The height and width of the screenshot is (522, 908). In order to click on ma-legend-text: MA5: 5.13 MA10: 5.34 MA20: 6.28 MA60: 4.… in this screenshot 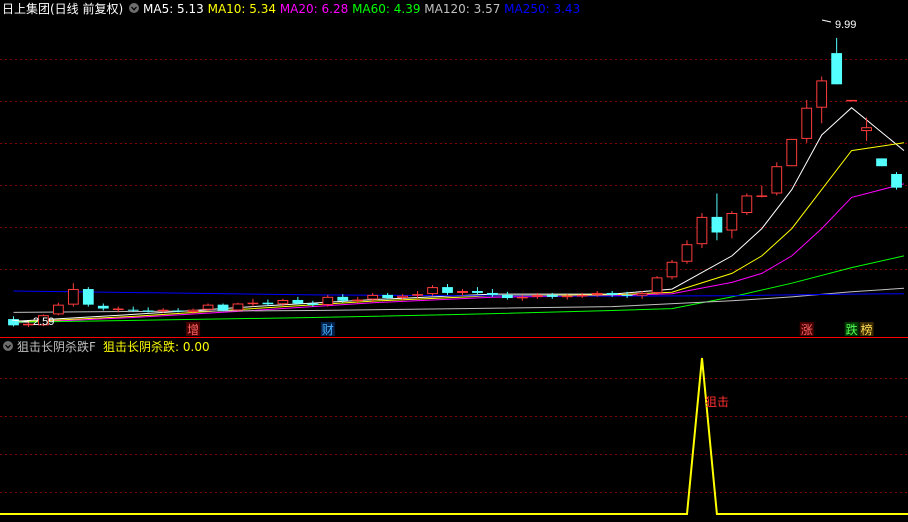, I will do `click(361, 9)`.